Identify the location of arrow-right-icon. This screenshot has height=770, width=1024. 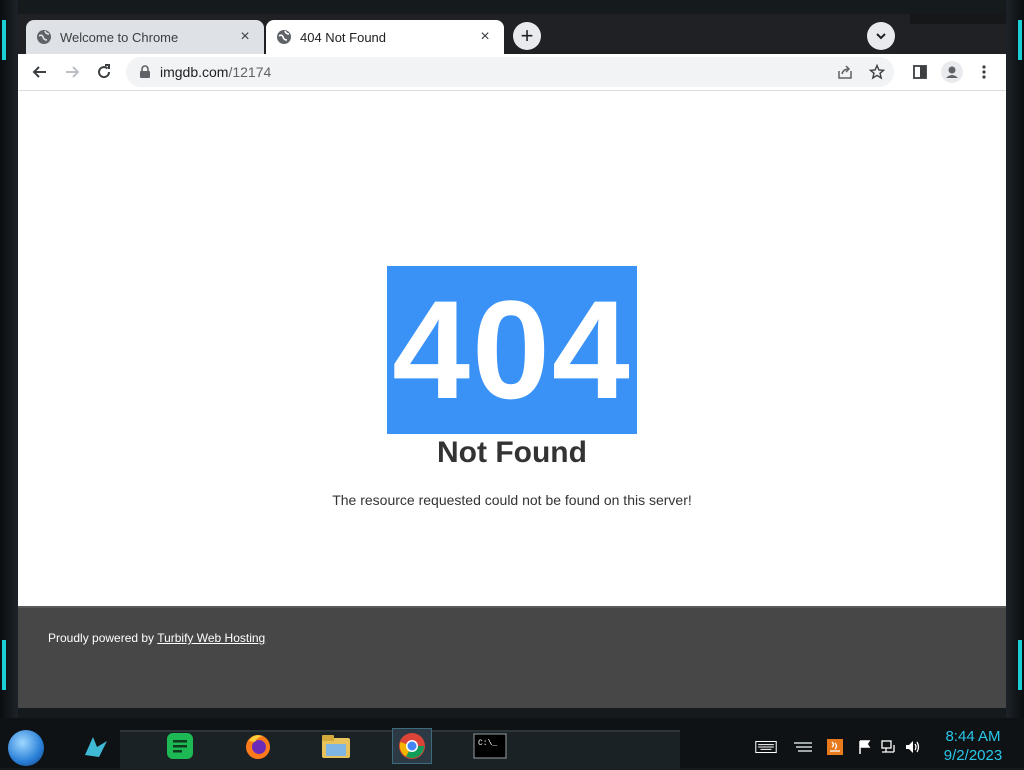
(73, 72).